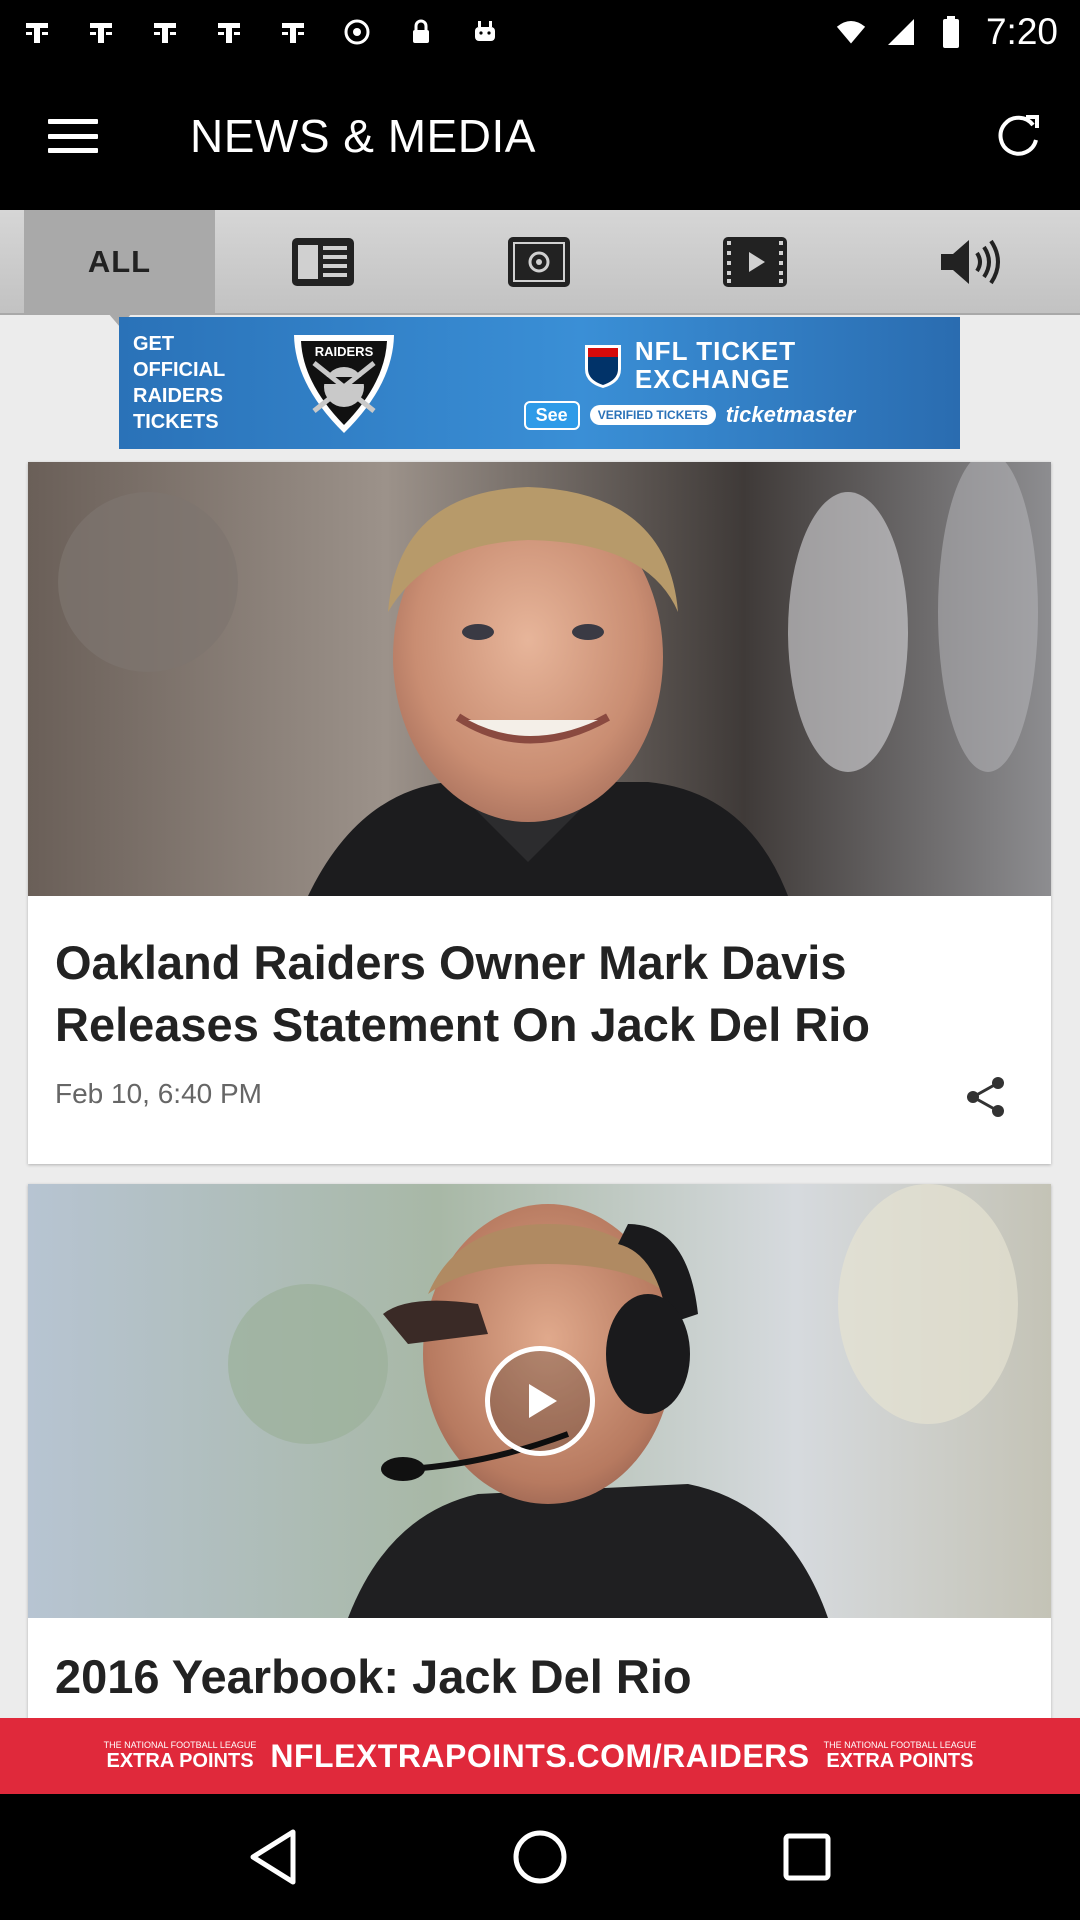  I want to click on wifi-icon, so click(851, 32).